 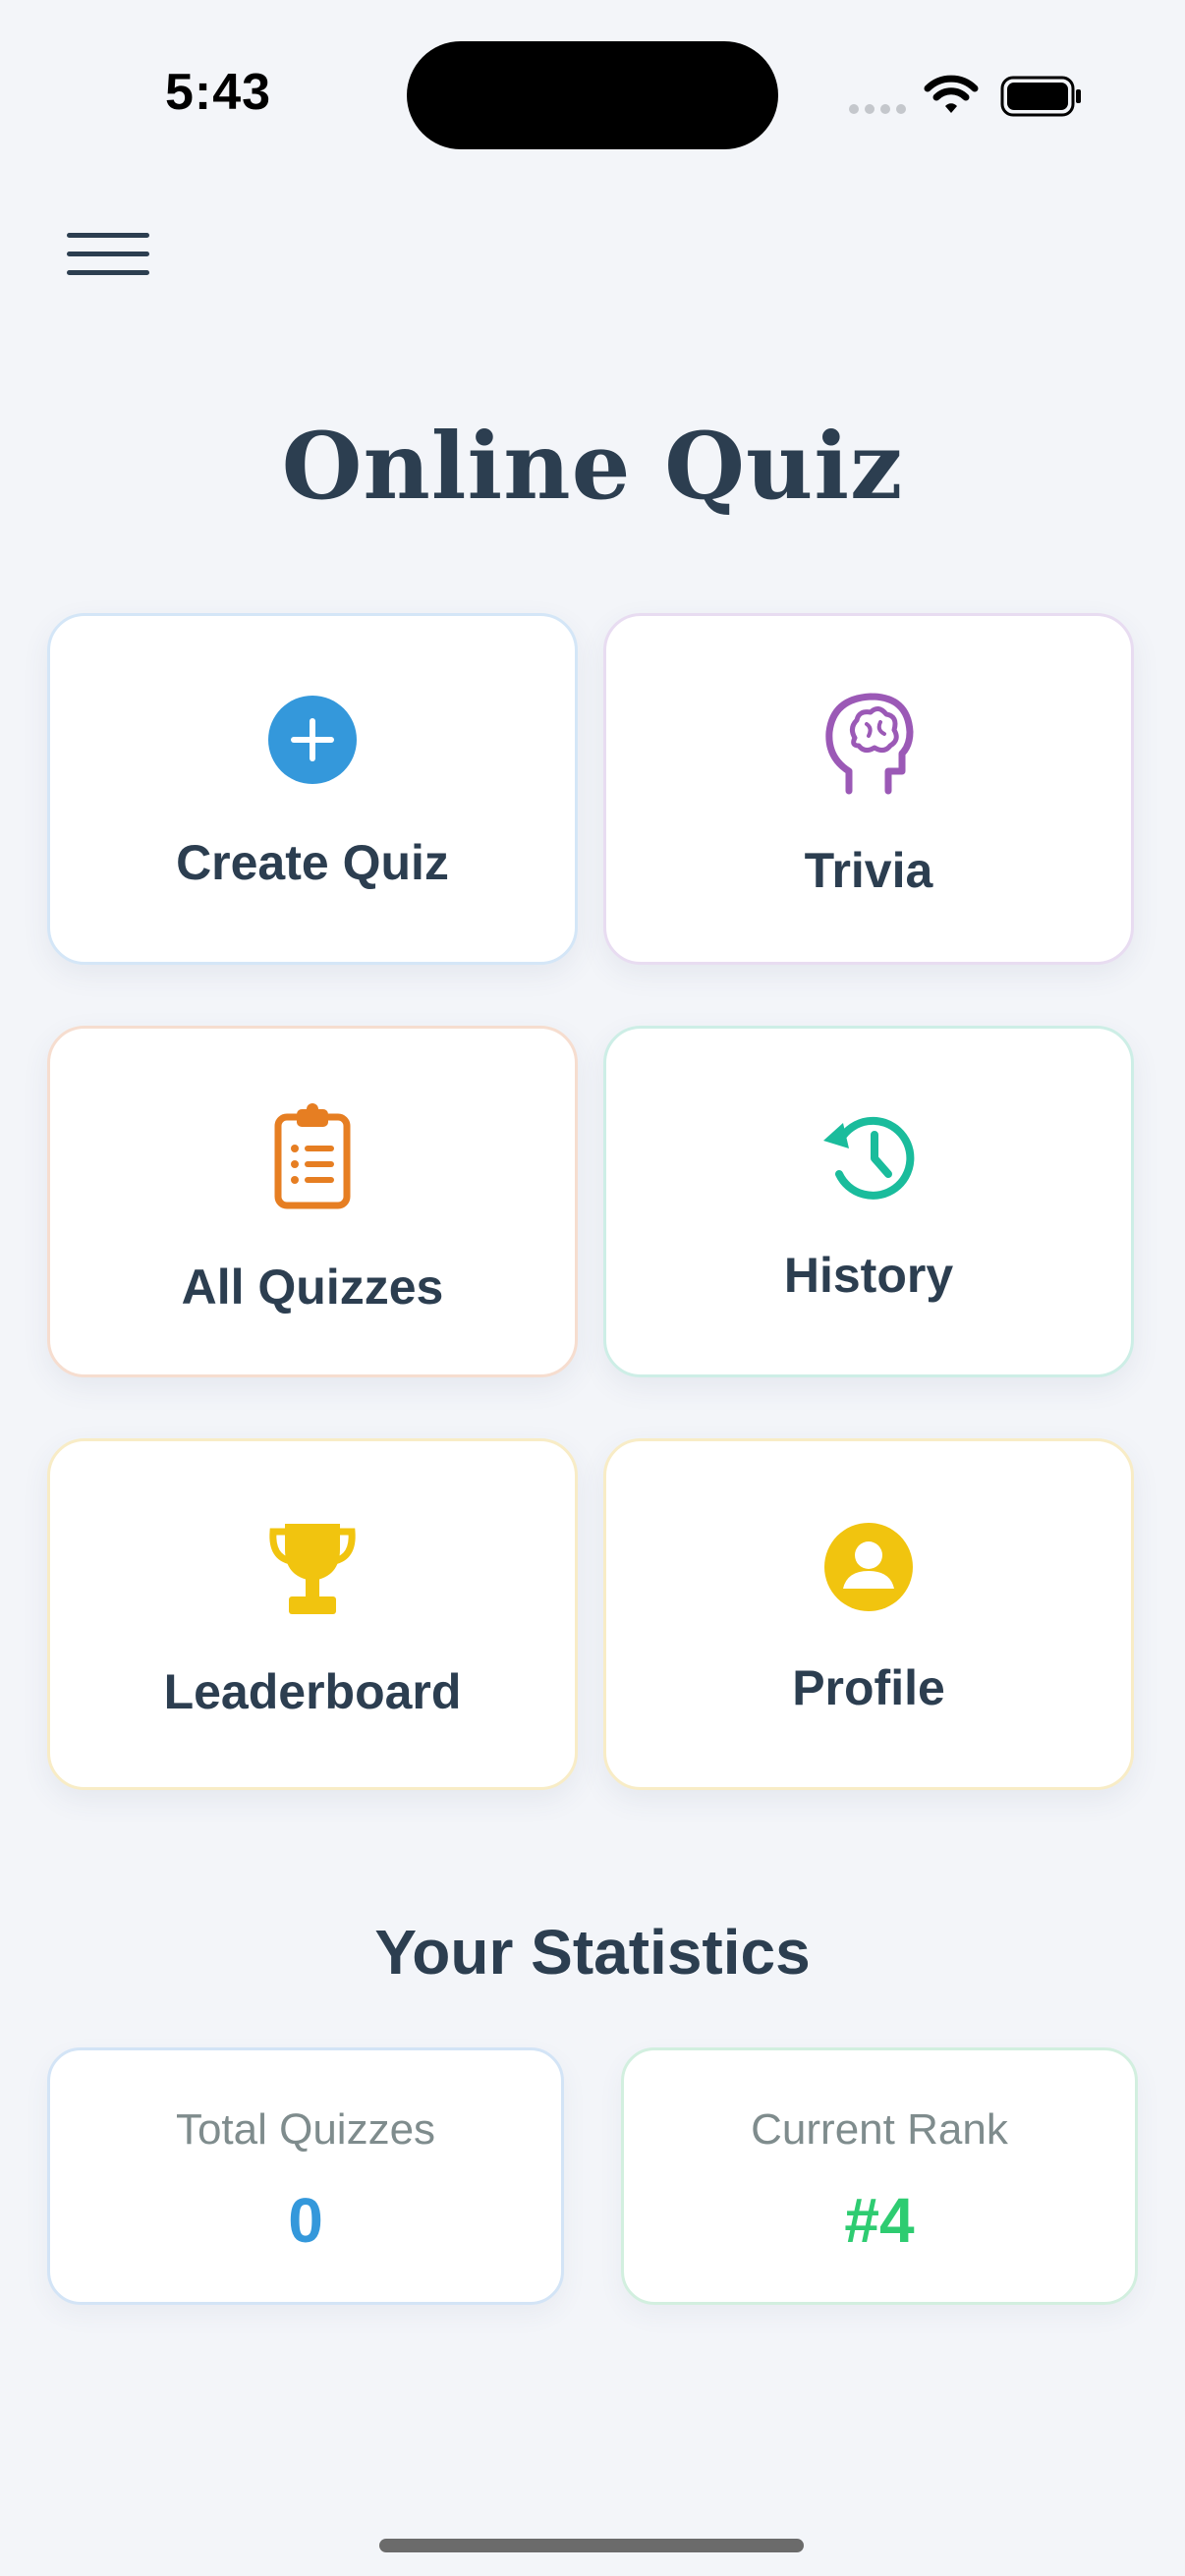 I want to click on clipboard-list-icon, so click(x=313, y=1158).